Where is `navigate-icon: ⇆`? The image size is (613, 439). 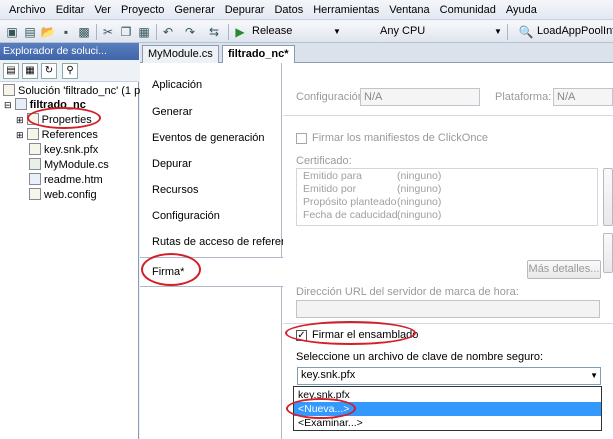 navigate-icon: ⇆ is located at coordinates (214, 32).